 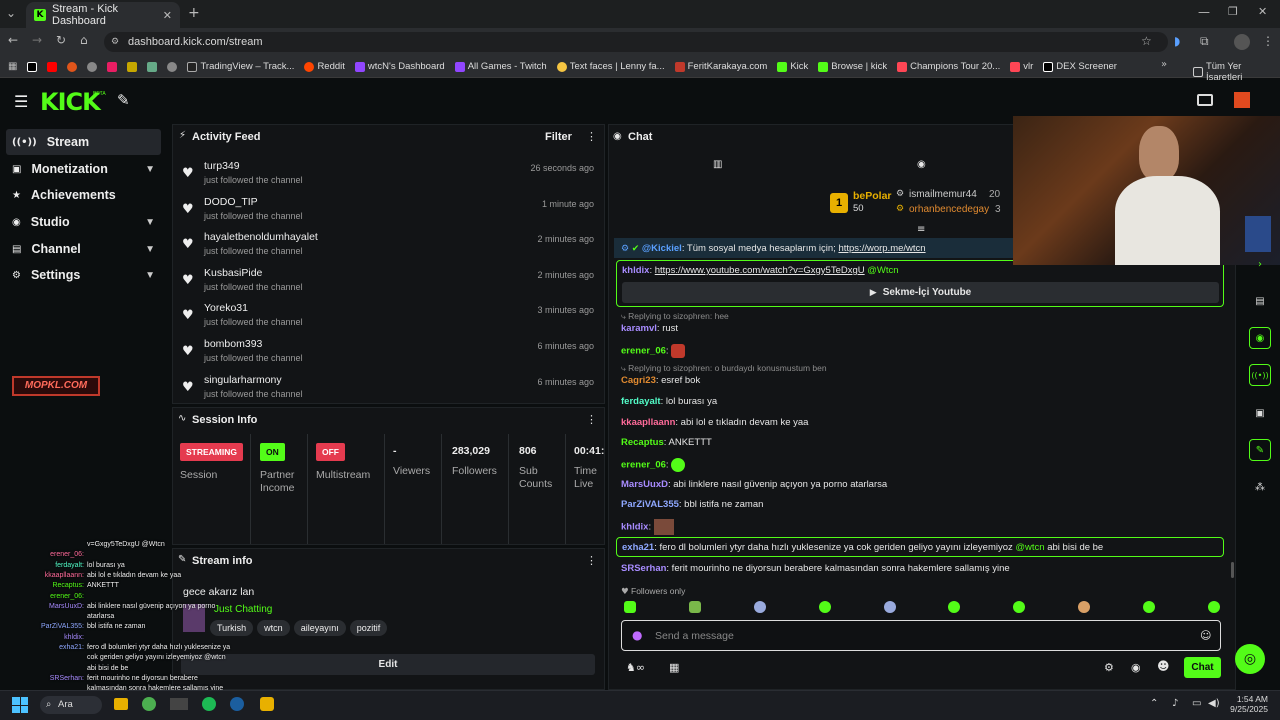 What do you see at coordinates (194, 13) in the screenshot?
I see `new-tab-icon: +` at bounding box center [194, 13].